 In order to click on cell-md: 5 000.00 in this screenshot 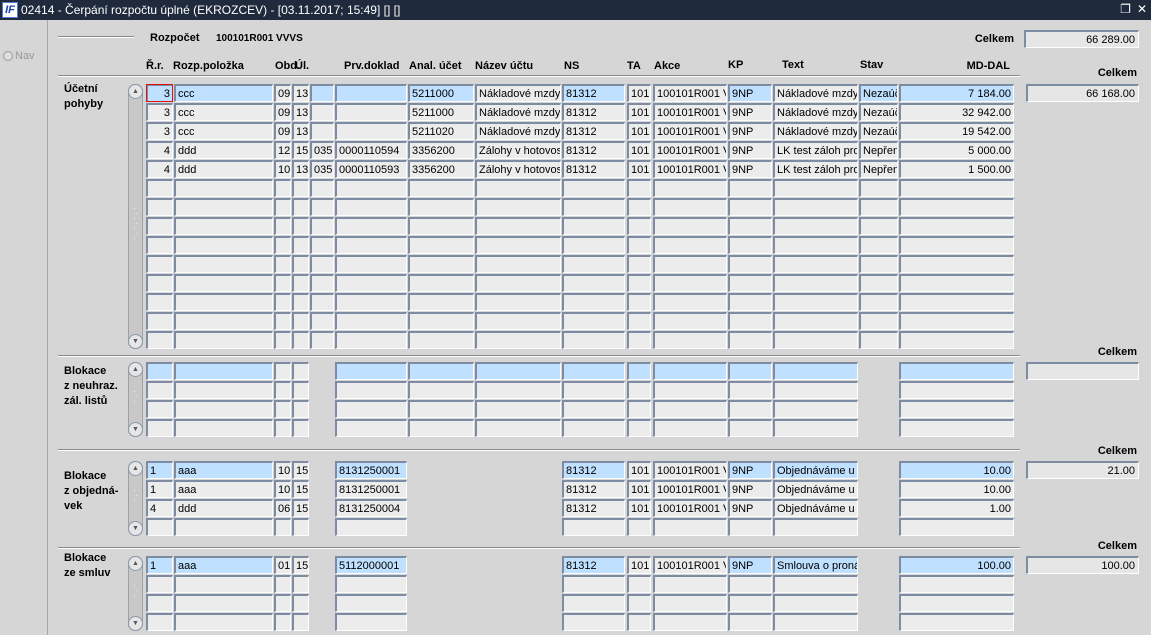, I will do `click(956, 150)`.